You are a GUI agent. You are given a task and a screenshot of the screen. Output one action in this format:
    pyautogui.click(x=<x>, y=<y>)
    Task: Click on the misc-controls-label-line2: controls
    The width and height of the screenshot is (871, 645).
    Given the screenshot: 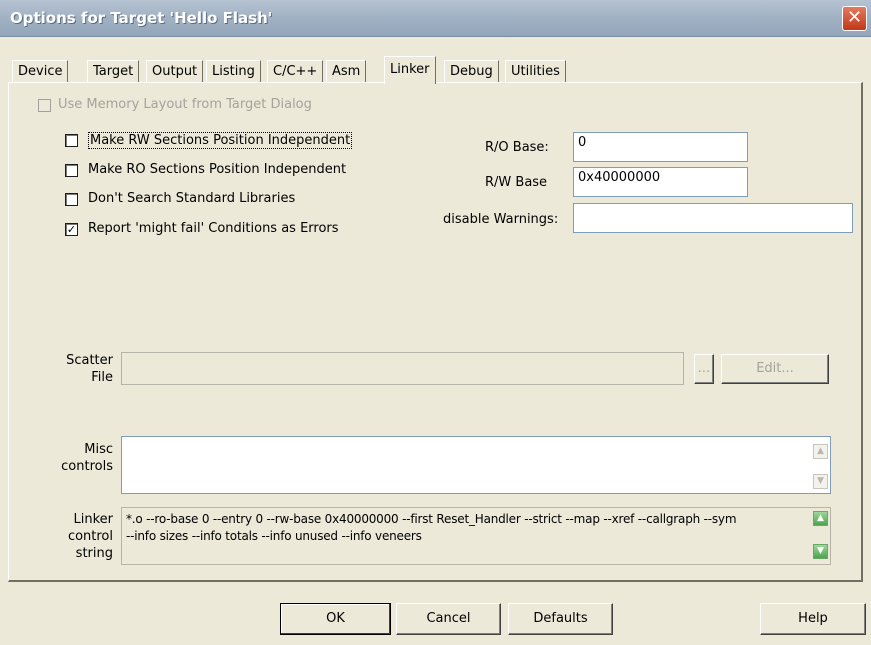 What is the action you would take?
    pyautogui.click(x=87, y=466)
    